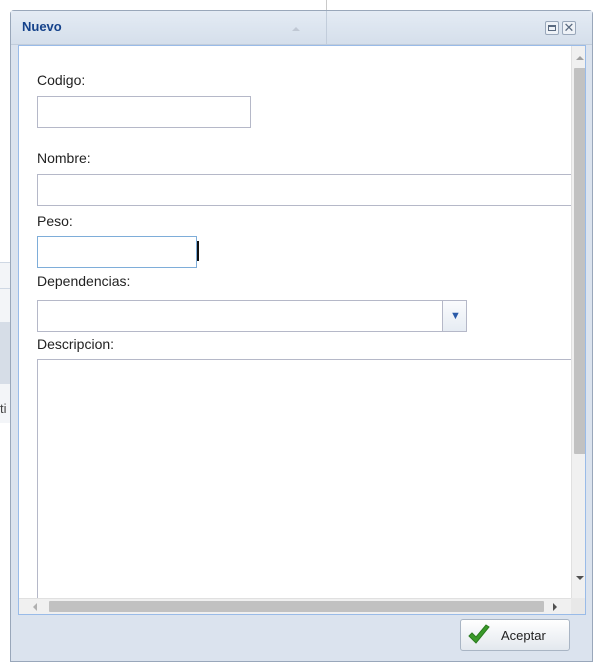 Image resolution: width=595 pixels, height=666 pixels. What do you see at coordinates (198, 251) in the screenshot?
I see `text-cursor` at bounding box center [198, 251].